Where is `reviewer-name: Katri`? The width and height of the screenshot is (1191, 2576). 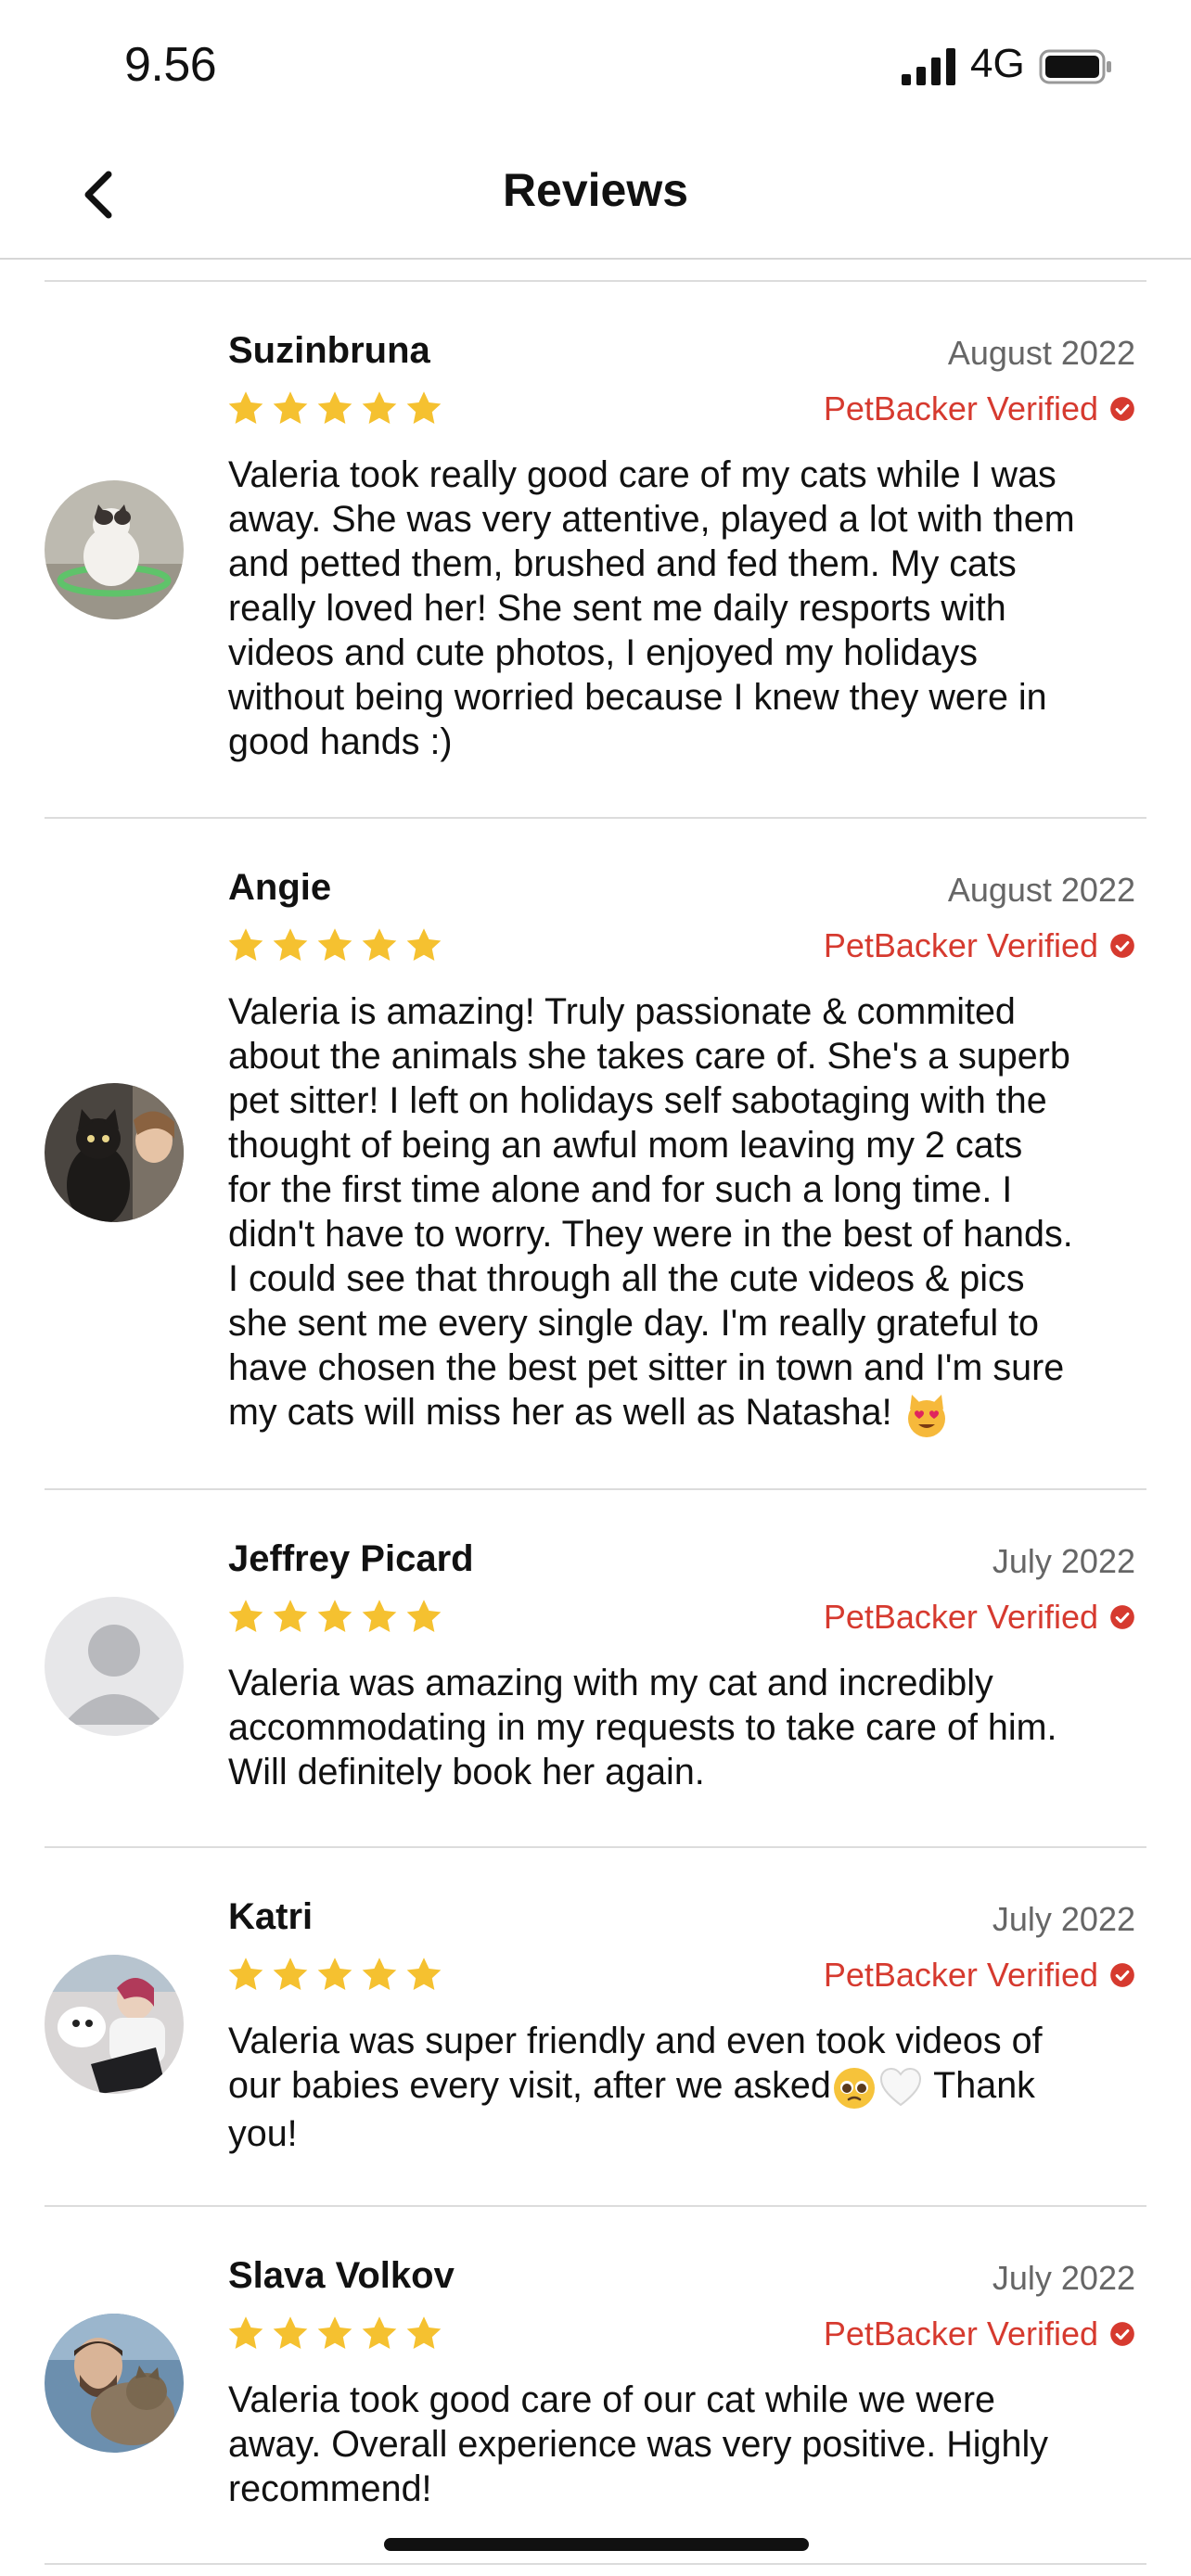 reviewer-name: Katri is located at coordinates (271, 1916).